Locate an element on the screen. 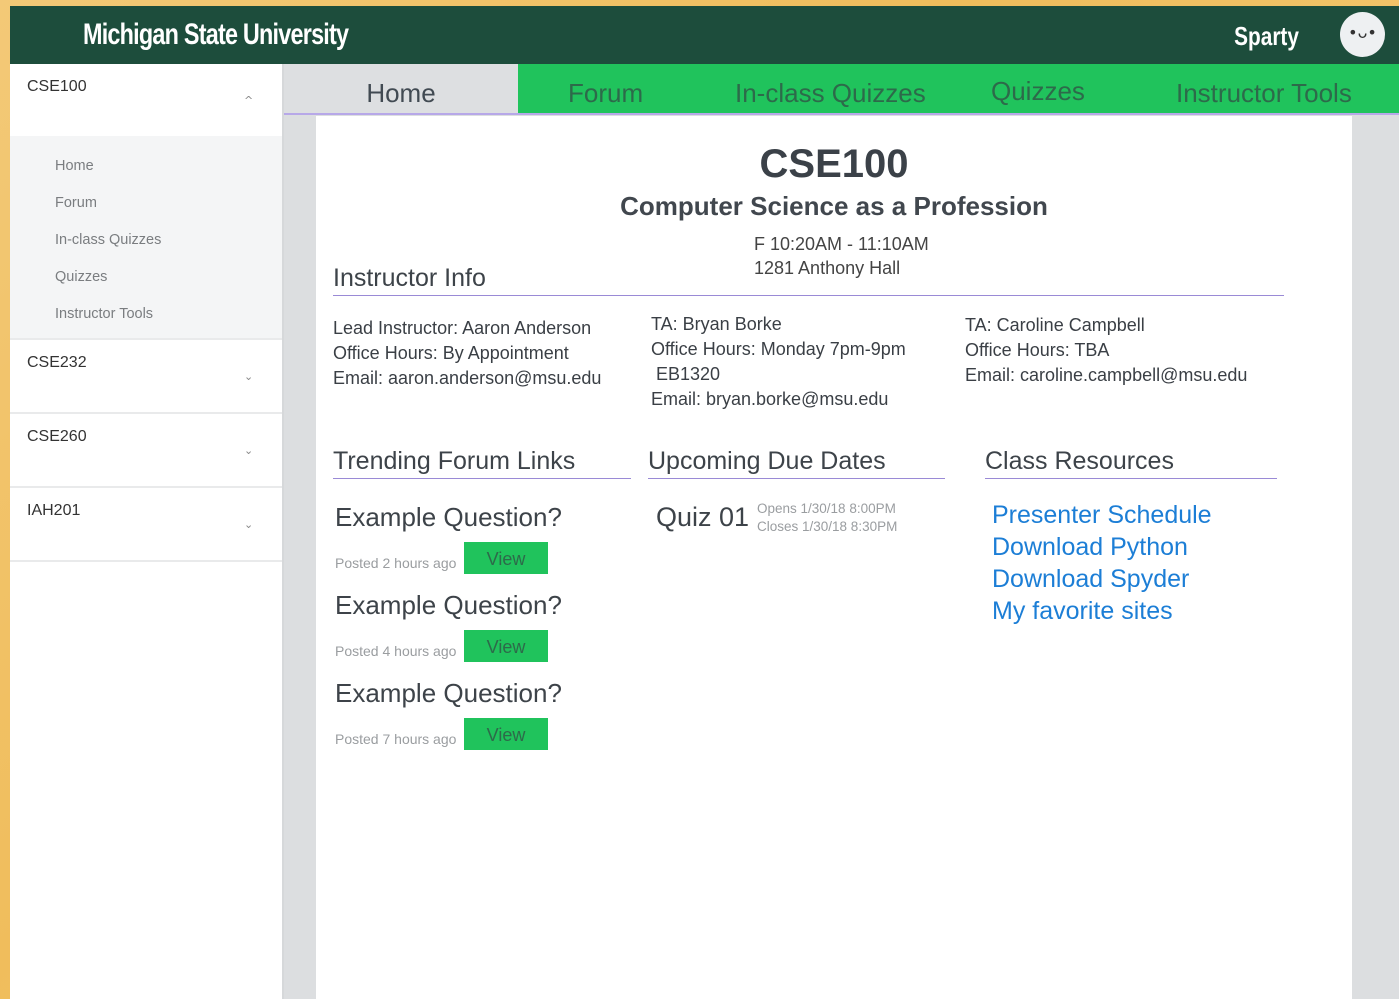  course-time: F 10:20AM - 11:10AM is located at coordinates (841, 244).